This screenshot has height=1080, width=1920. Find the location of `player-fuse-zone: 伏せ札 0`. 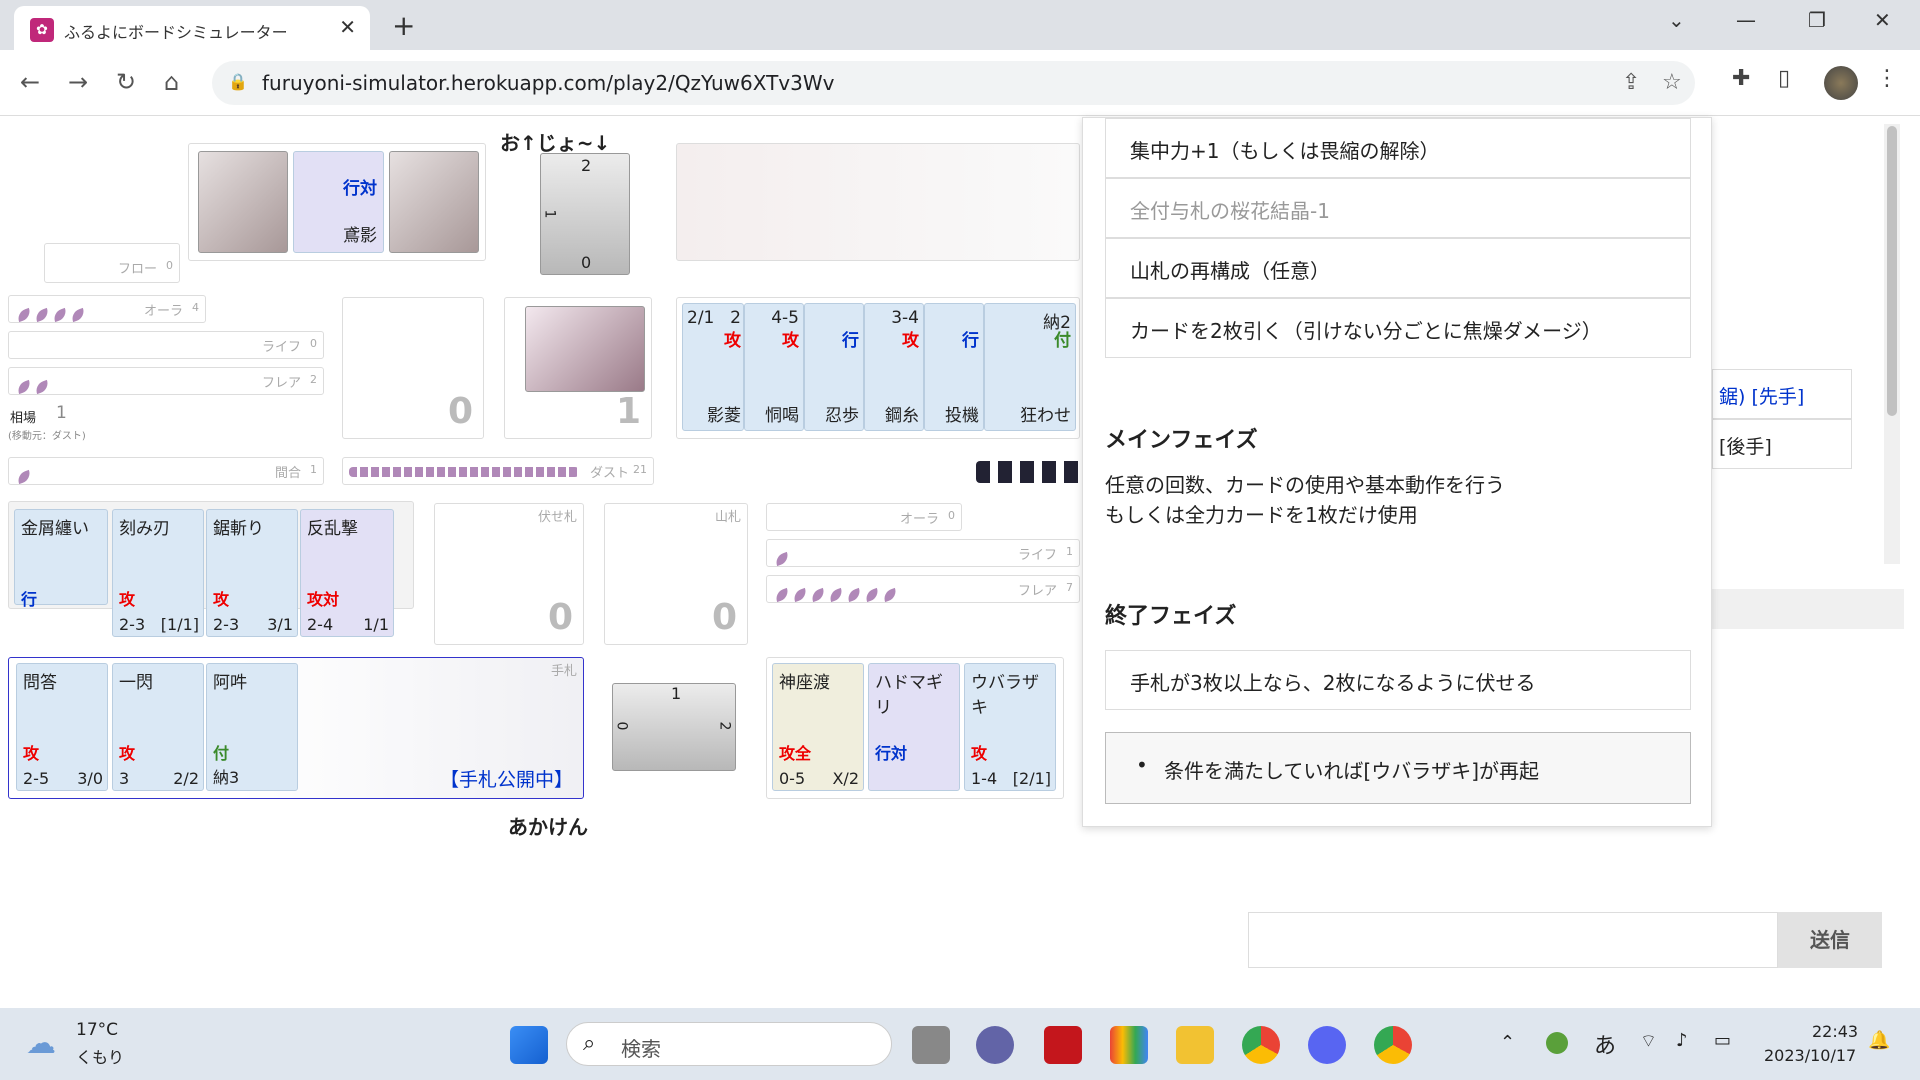

player-fuse-zone: 伏せ札 0 is located at coordinates (509, 574).